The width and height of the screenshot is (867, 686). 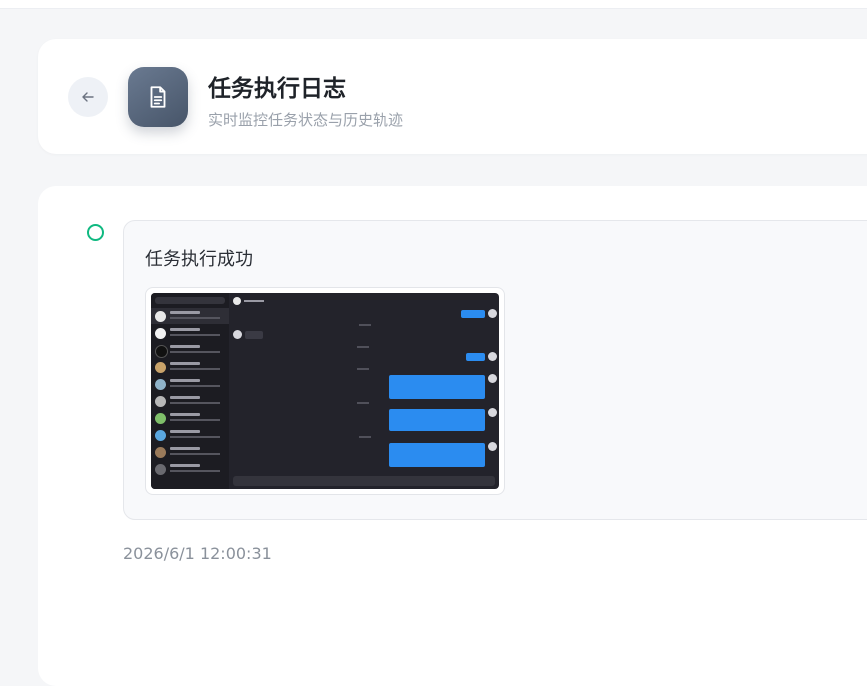 I want to click on screenshot-input-bar, so click(x=364, y=481).